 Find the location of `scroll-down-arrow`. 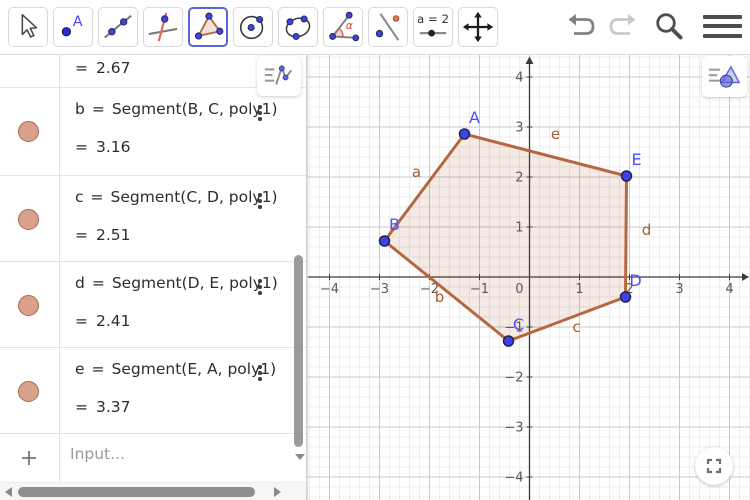

scroll-down-arrow is located at coordinates (300, 457).